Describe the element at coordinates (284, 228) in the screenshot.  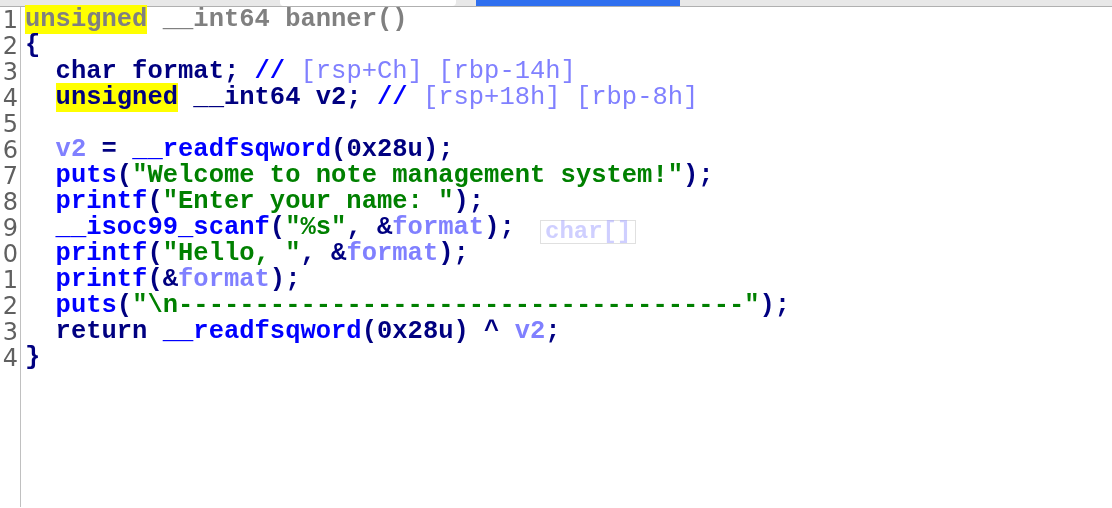
I see `code-line: __isoc99_scanf("%s", &format);` at that location.